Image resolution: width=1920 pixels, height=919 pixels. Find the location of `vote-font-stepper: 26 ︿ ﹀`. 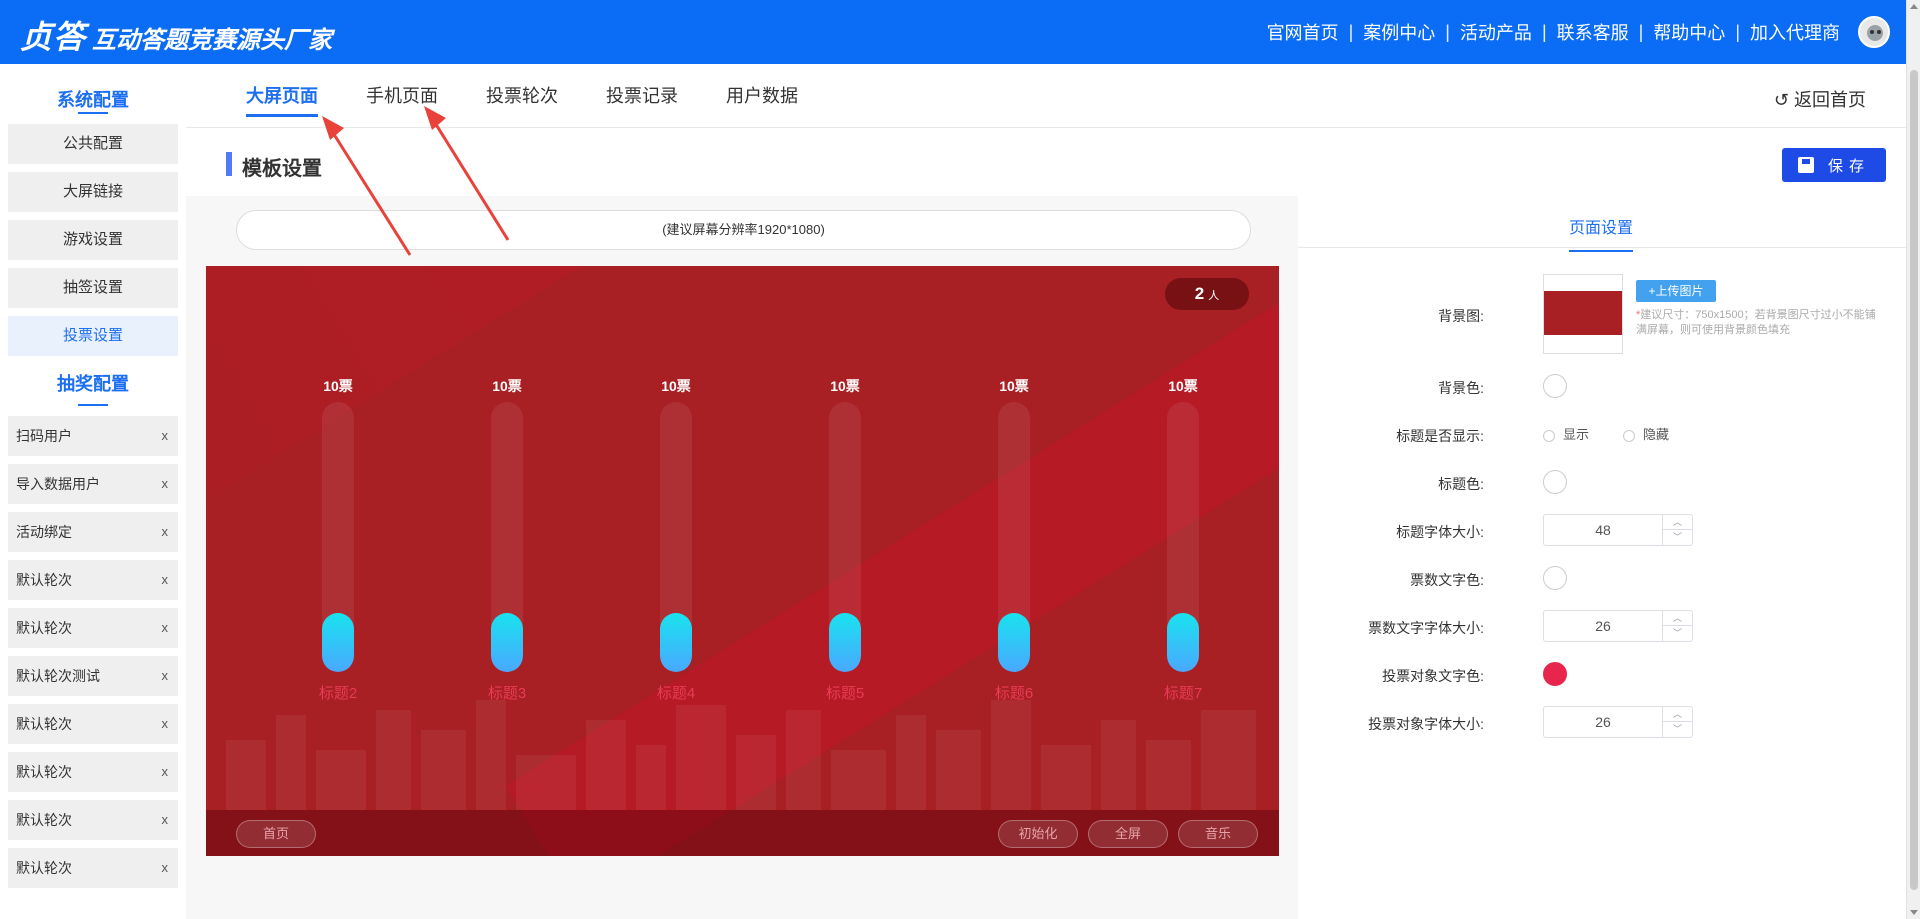

vote-font-stepper: 26 ︿ ﹀ is located at coordinates (1618, 626).